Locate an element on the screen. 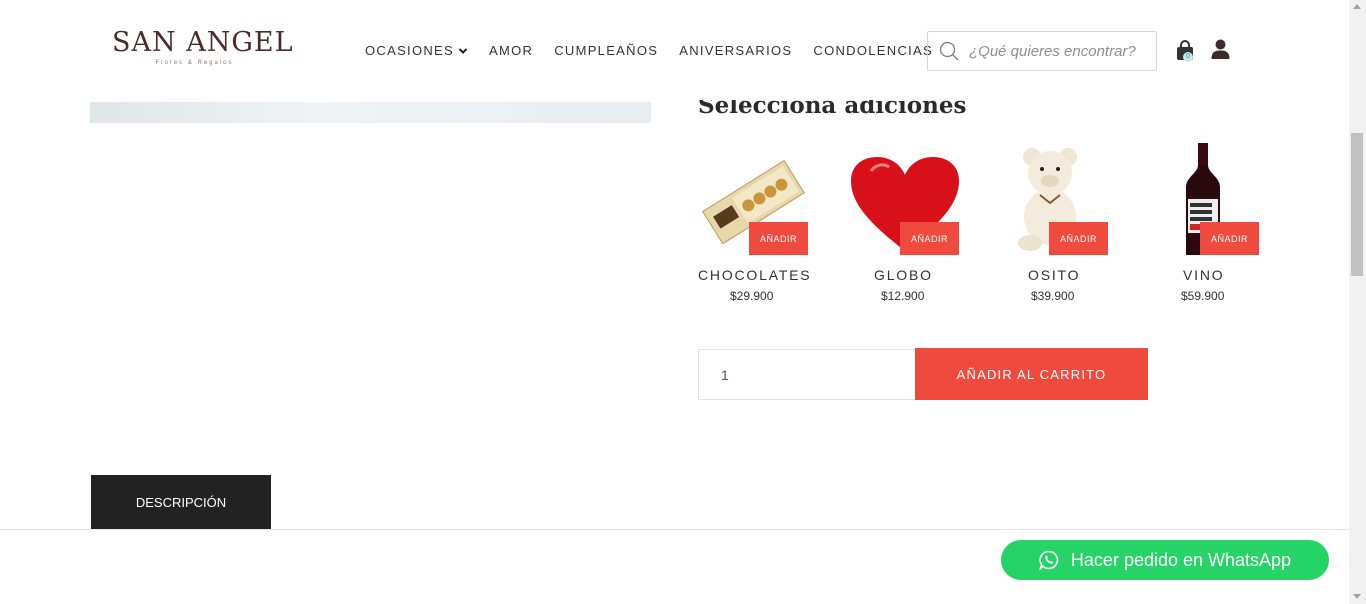  addon-card-chocolates: AÑADIR CHOCOLATES $29.900 is located at coordinates (754, 223).